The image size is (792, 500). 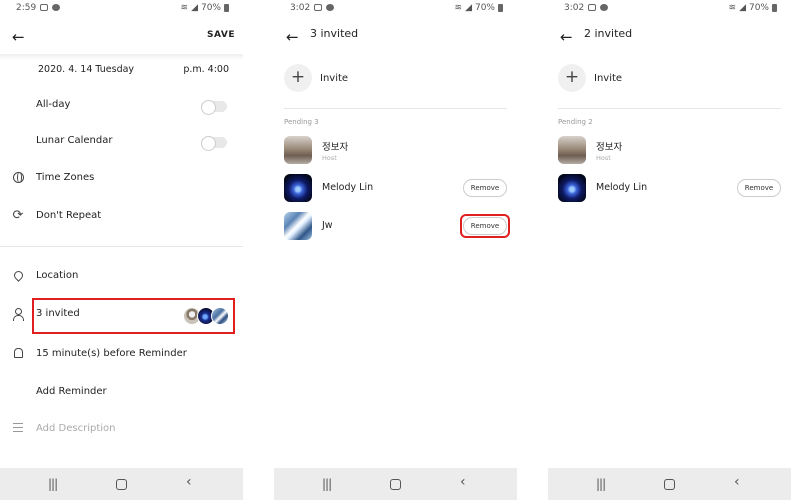 What do you see at coordinates (485, 226) in the screenshot?
I see `remove-highlight-box` at bounding box center [485, 226].